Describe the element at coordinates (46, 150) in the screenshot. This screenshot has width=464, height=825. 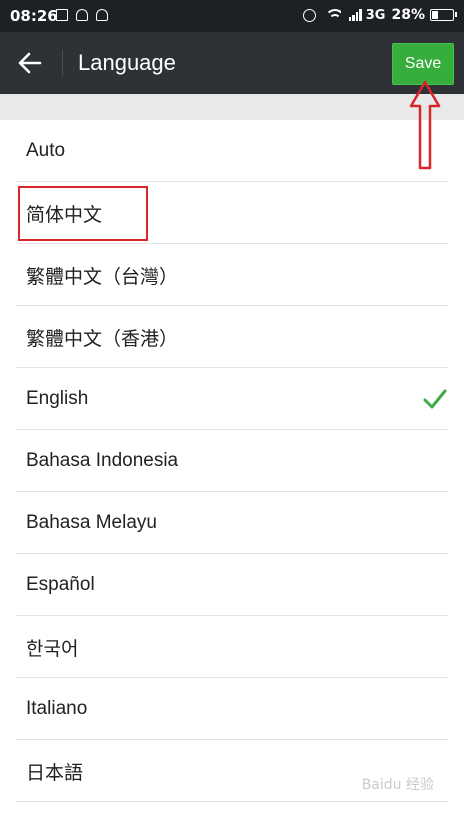
I see `language-label: Auto` at that location.